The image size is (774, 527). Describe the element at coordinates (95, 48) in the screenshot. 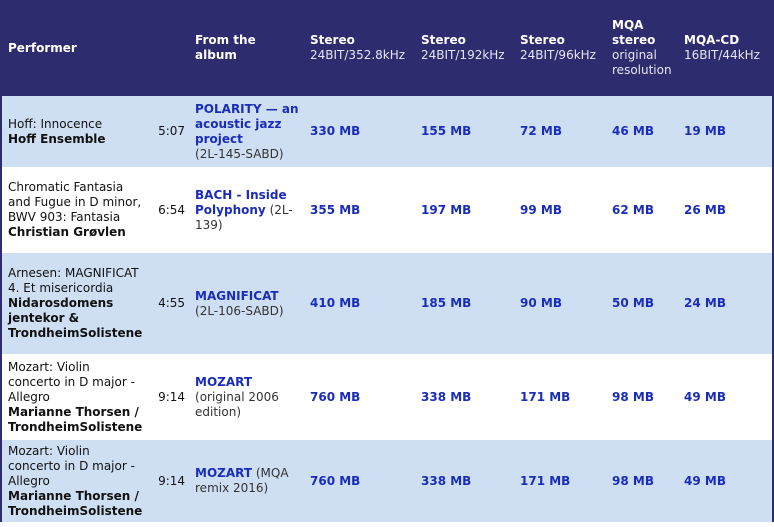

I see `header-performer: Performer` at that location.